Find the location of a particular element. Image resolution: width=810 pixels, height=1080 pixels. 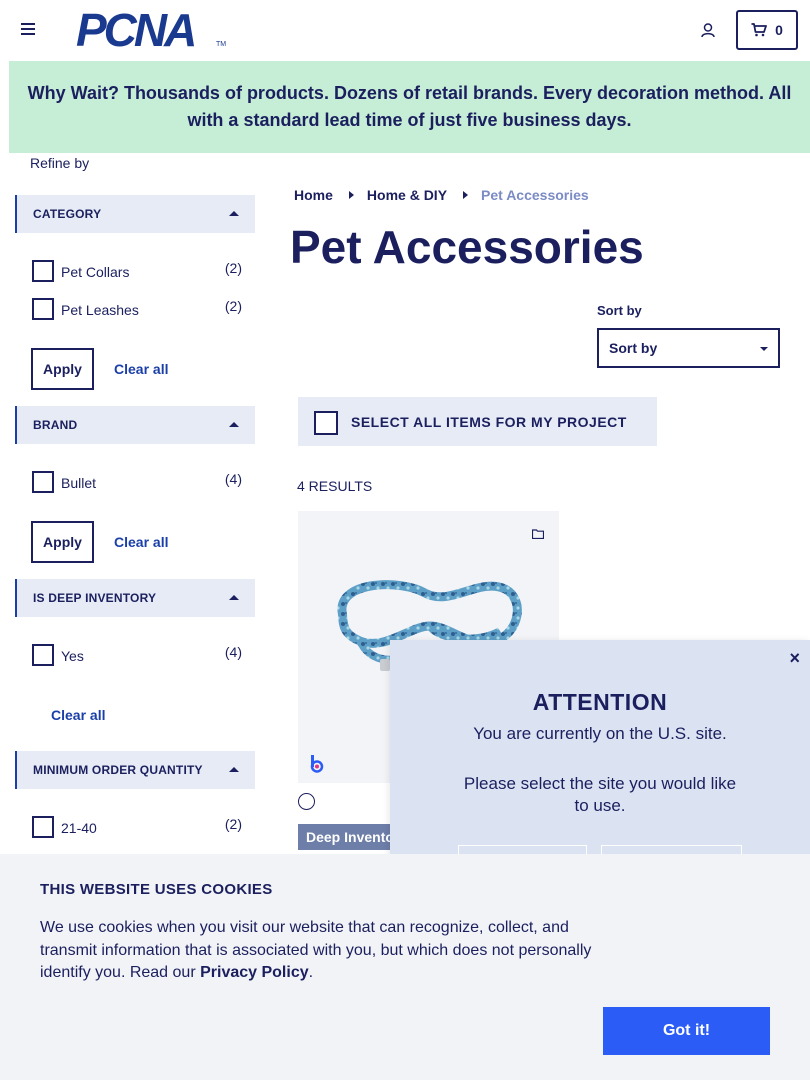

cookie-text-end: . is located at coordinates (311, 972).